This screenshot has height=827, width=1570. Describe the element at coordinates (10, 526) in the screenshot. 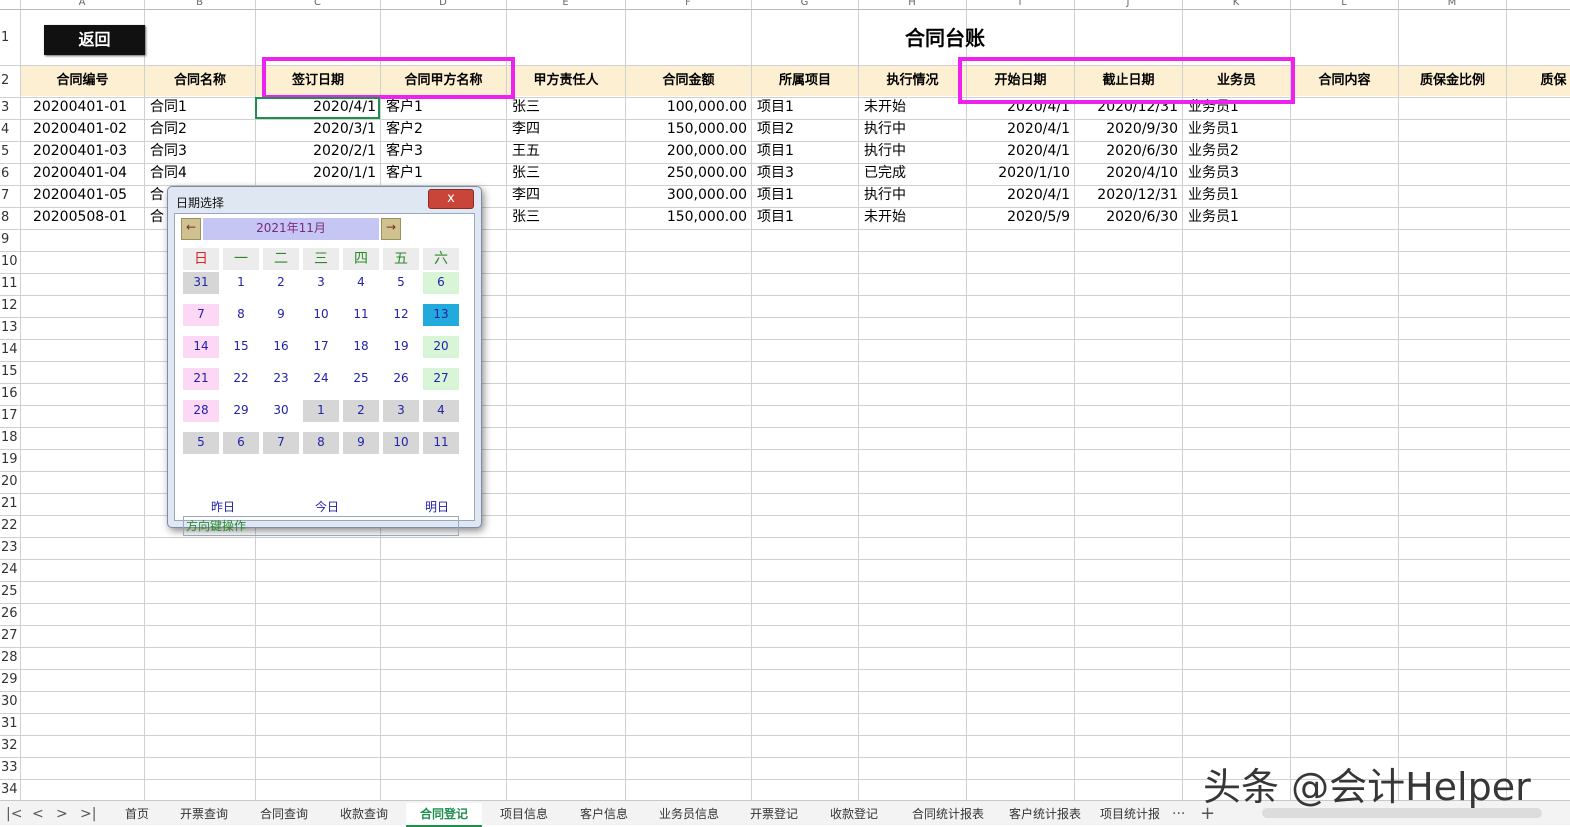

I see `row-number: 22` at that location.